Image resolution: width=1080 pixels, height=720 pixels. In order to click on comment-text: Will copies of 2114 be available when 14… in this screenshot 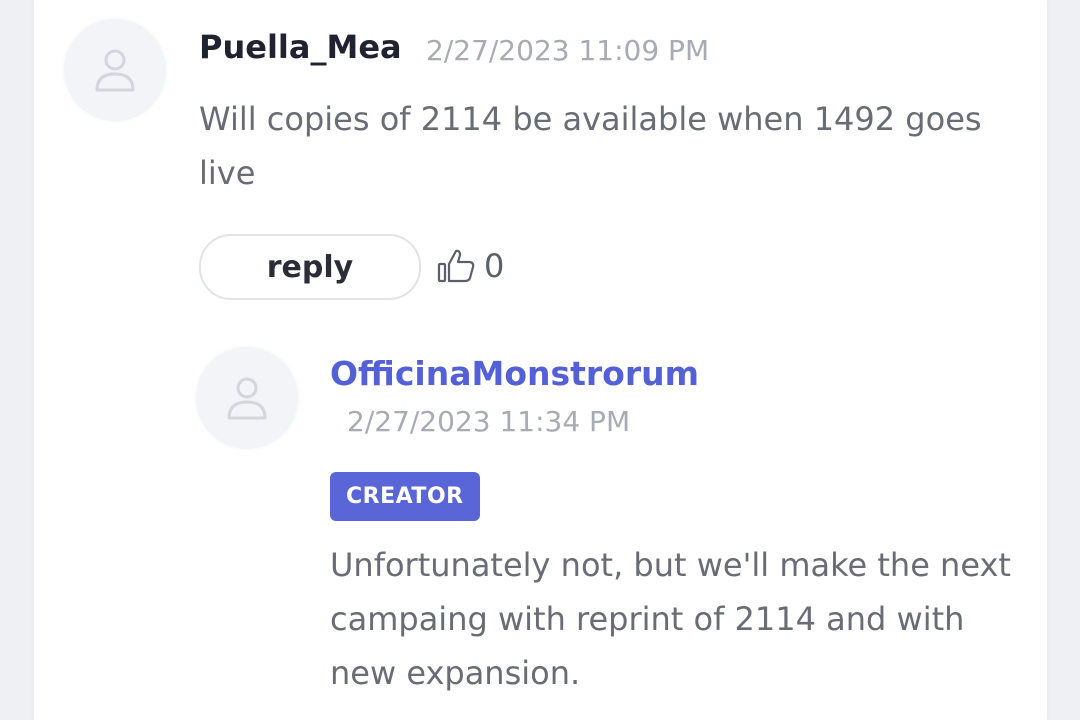, I will do `click(590, 146)`.